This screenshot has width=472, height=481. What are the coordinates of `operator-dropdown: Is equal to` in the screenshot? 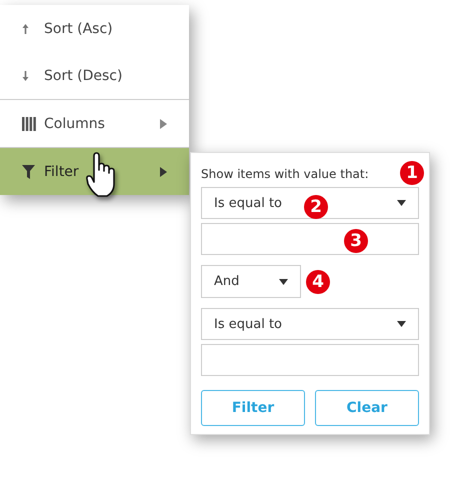 It's located at (310, 324).